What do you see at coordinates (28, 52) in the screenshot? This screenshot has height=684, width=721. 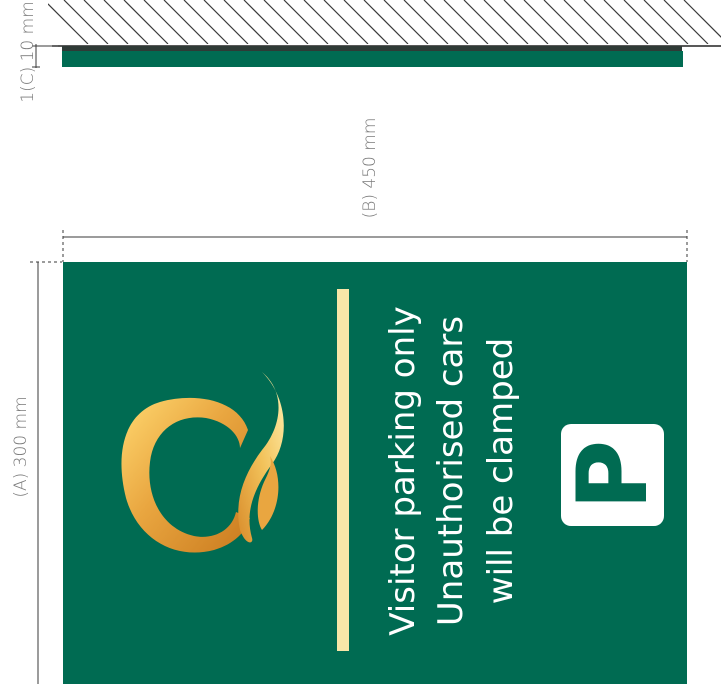 I see `depth-dimension-label: 1(C) 10 mm` at bounding box center [28, 52].